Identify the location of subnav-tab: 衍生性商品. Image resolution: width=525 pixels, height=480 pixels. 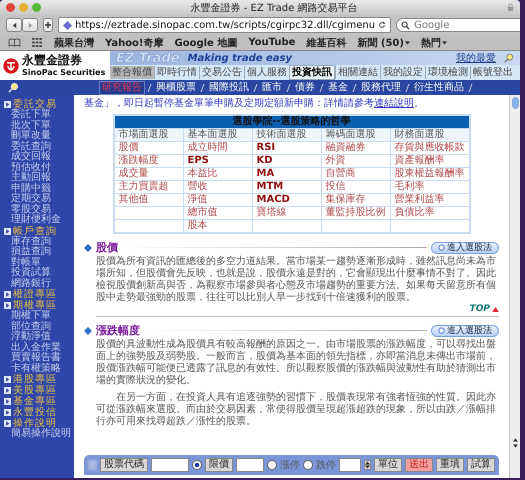
(439, 88).